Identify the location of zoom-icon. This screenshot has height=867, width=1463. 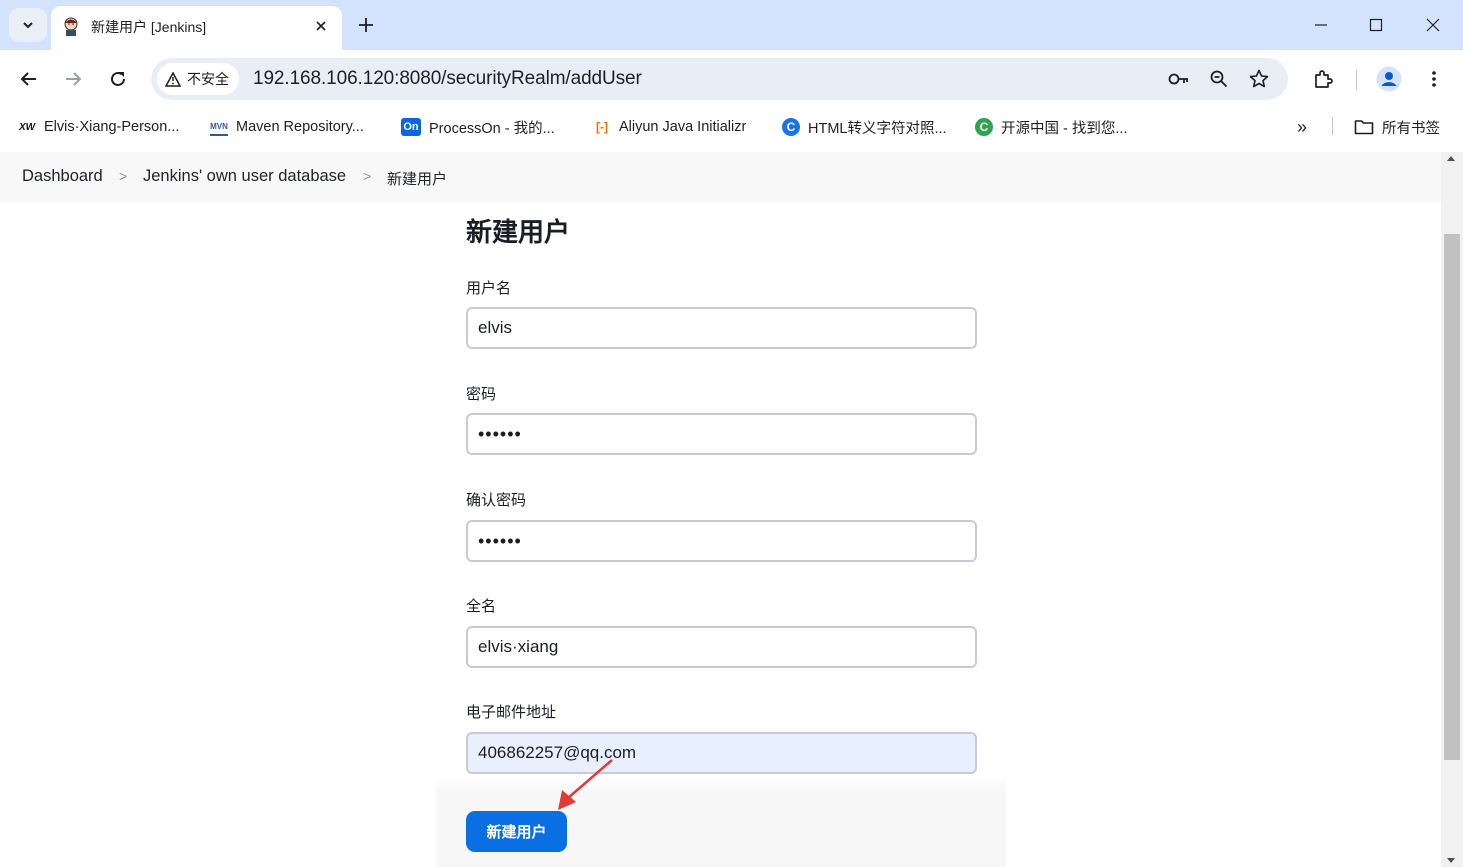
(1219, 79).